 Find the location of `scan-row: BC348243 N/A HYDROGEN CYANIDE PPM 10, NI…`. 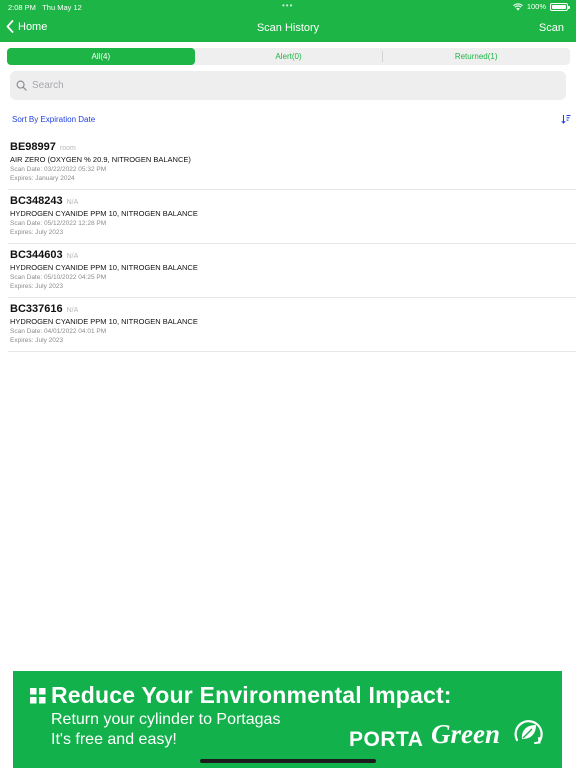

scan-row: BC348243 N/A HYDROGEN CYANIDE PPM 10, NI… is located at coordinates (292, 217).